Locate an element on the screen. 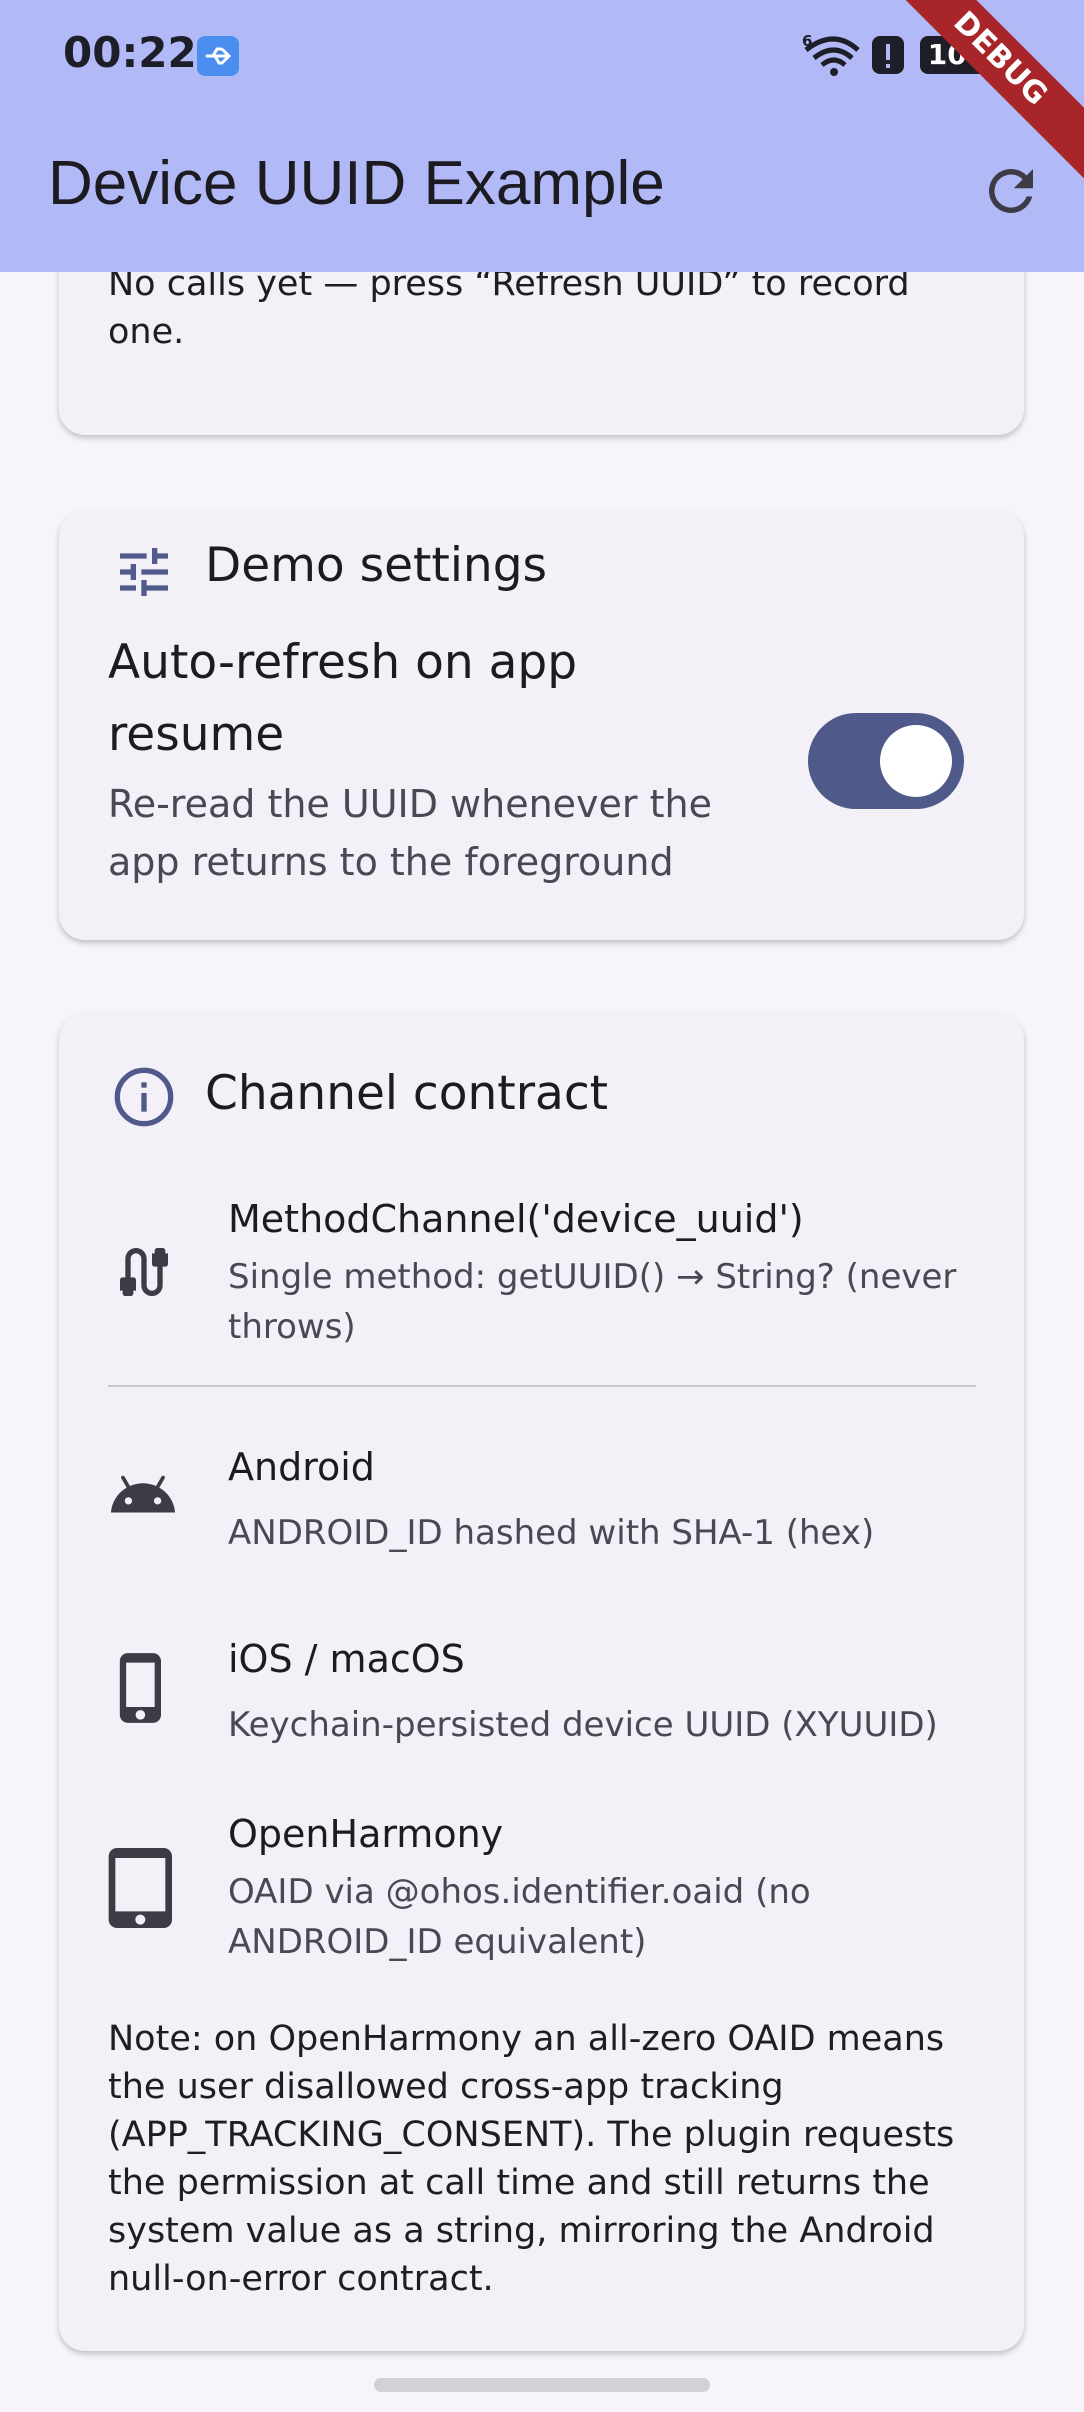 This screenshot has width=1084, height=2412. android-icon is located at coordinates (143, 1494).